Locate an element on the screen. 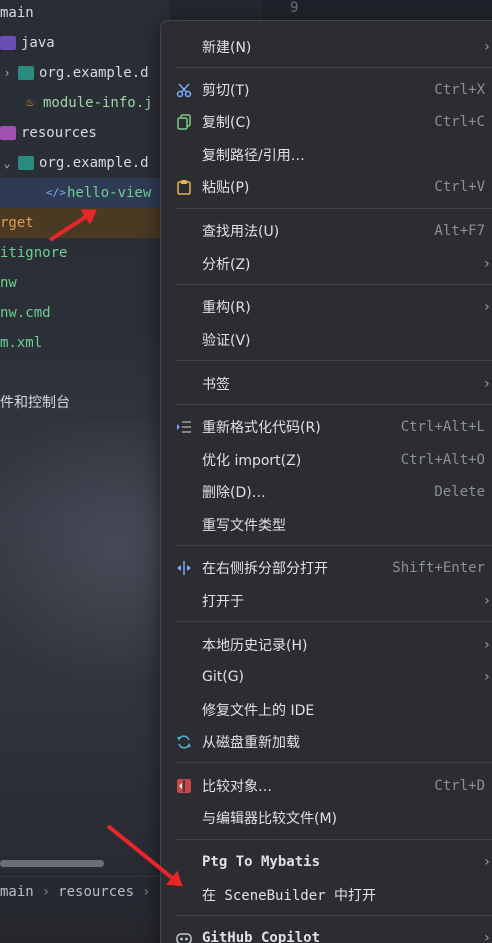  compare-icon is located at coordinates (184, 786).